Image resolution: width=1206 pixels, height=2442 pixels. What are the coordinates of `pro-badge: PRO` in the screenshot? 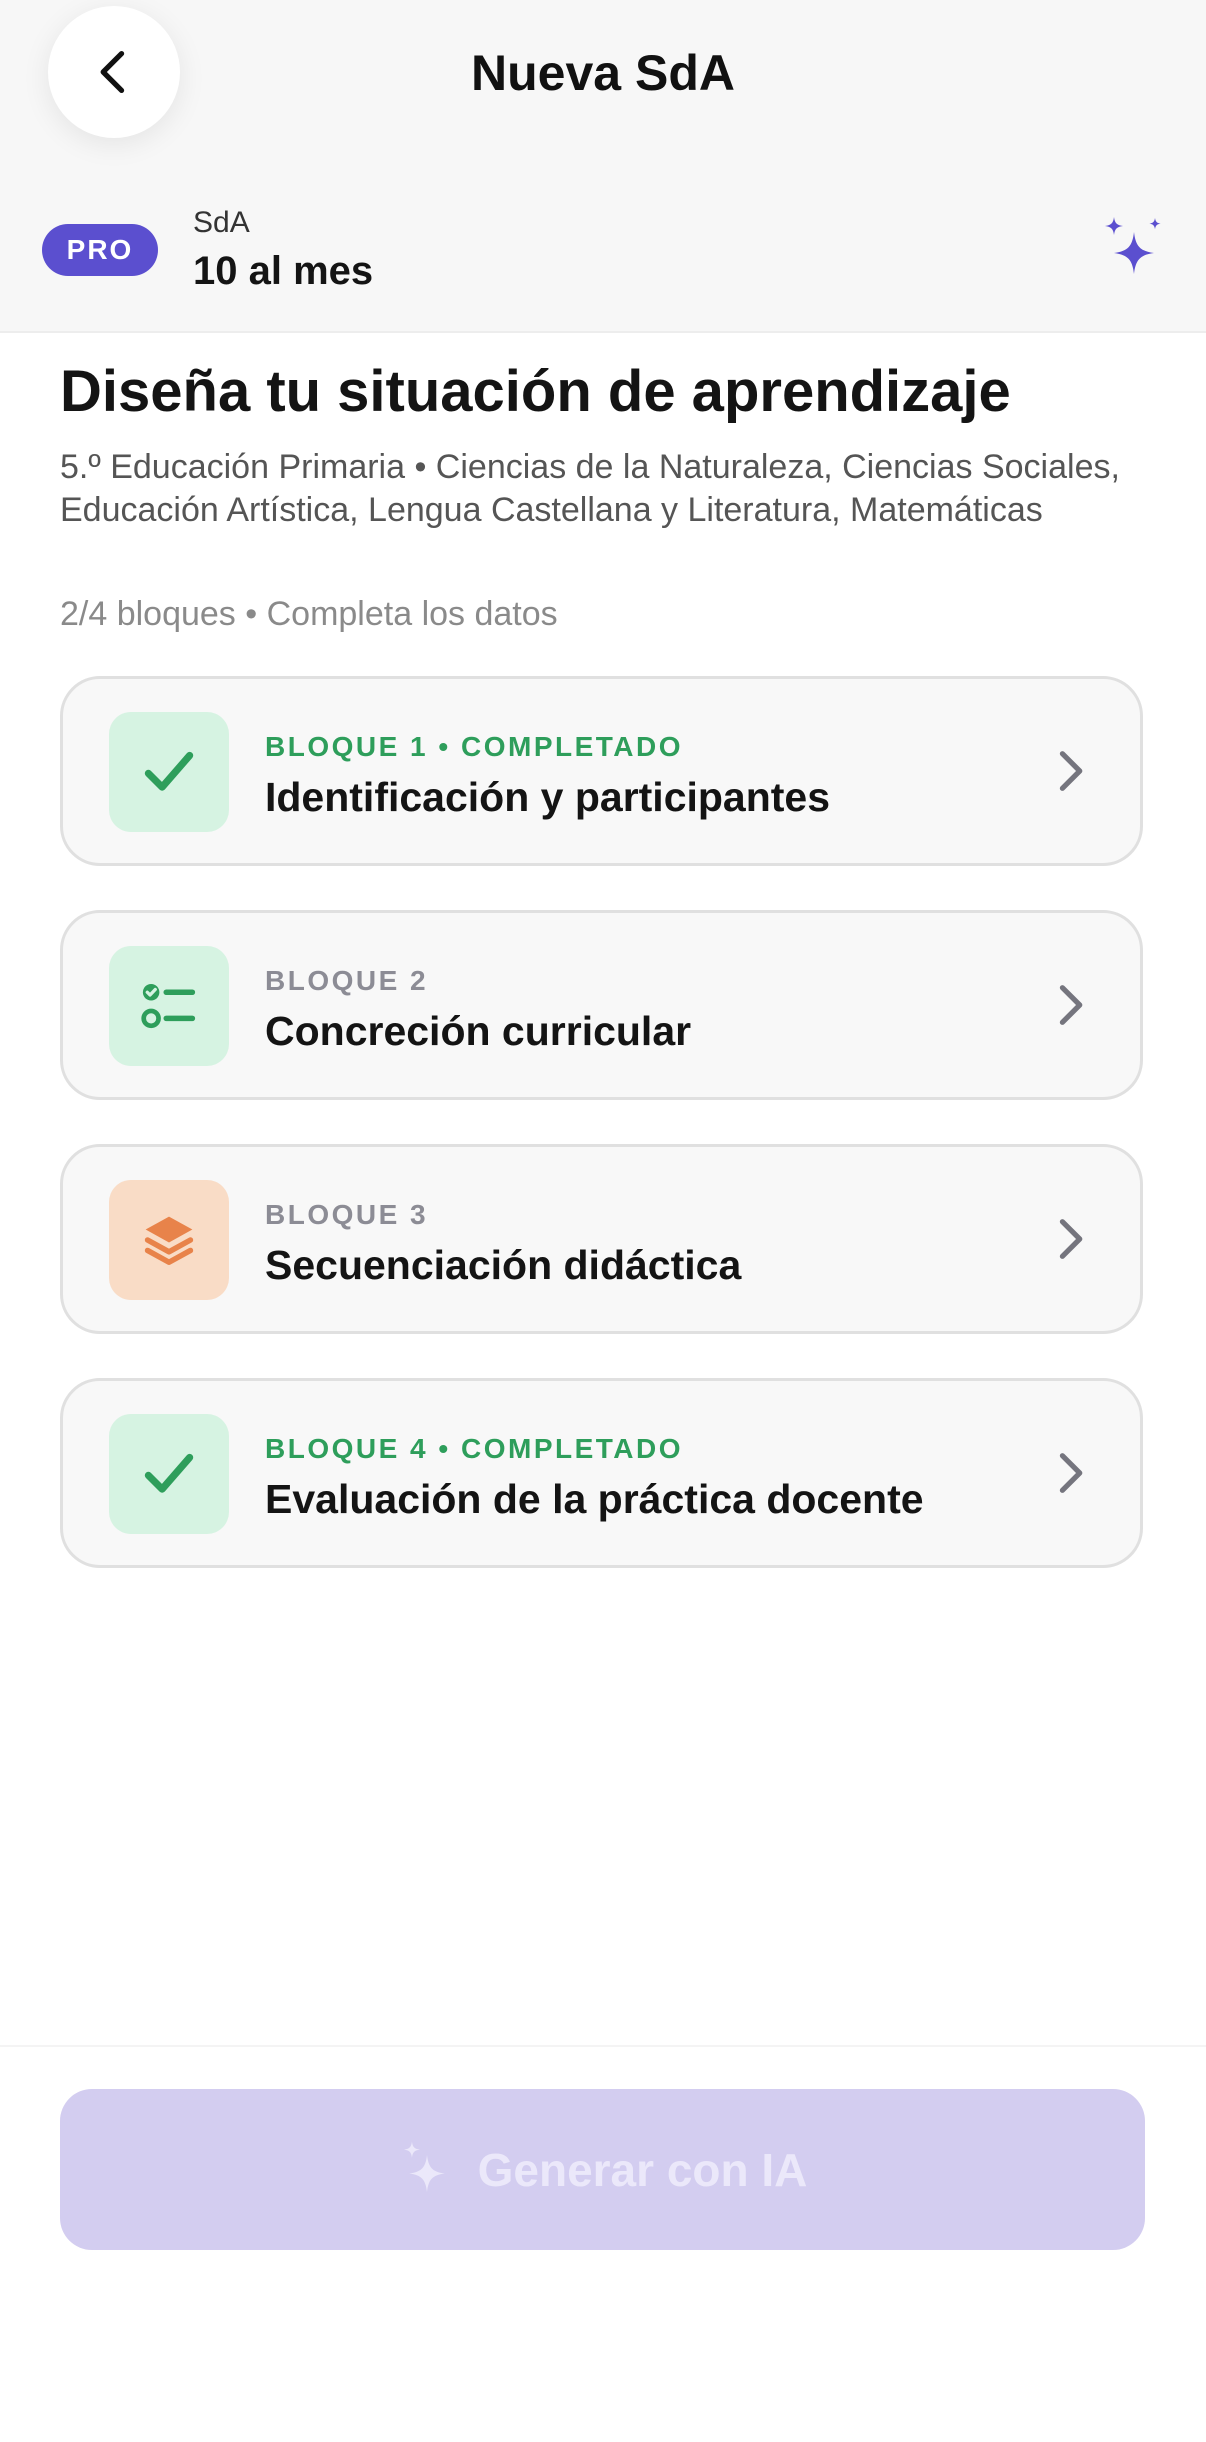 It's located at (100, 250).